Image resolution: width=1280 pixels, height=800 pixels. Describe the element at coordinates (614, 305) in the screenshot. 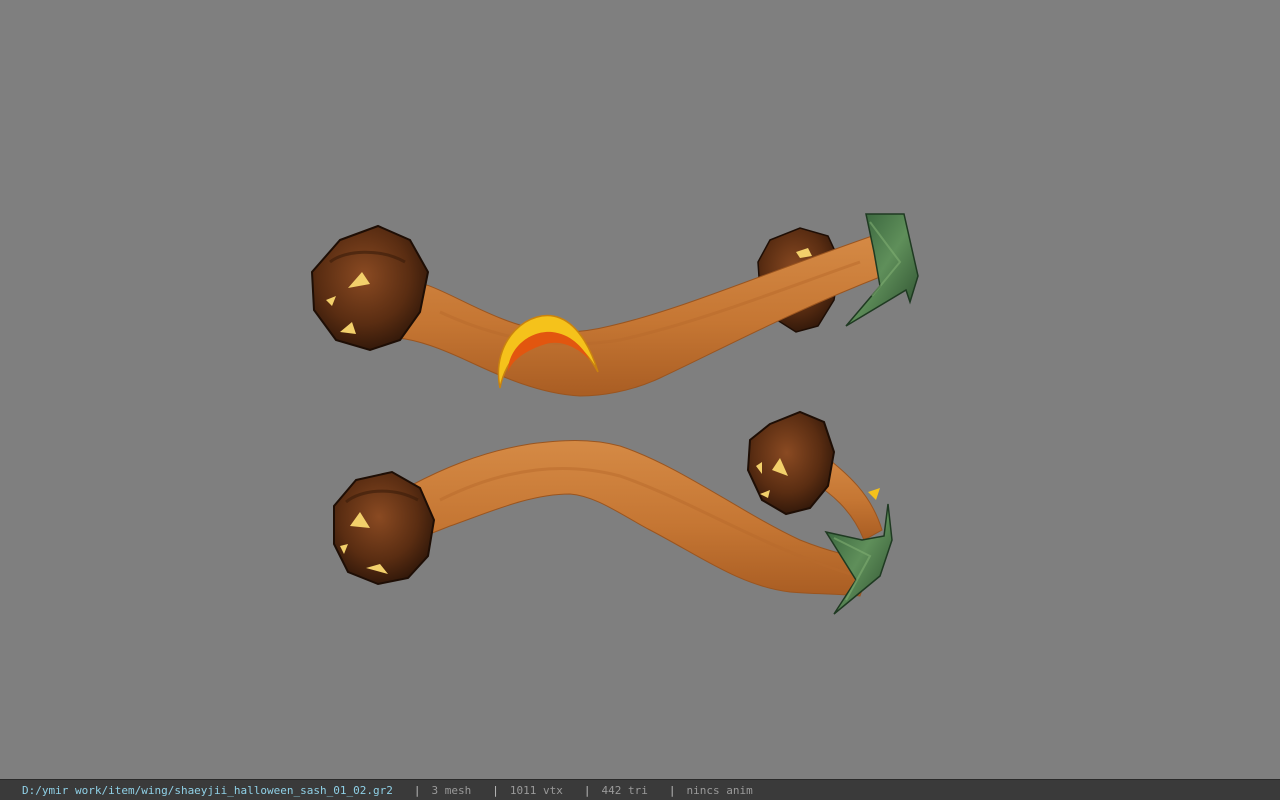

I see `top-sash` at that location.